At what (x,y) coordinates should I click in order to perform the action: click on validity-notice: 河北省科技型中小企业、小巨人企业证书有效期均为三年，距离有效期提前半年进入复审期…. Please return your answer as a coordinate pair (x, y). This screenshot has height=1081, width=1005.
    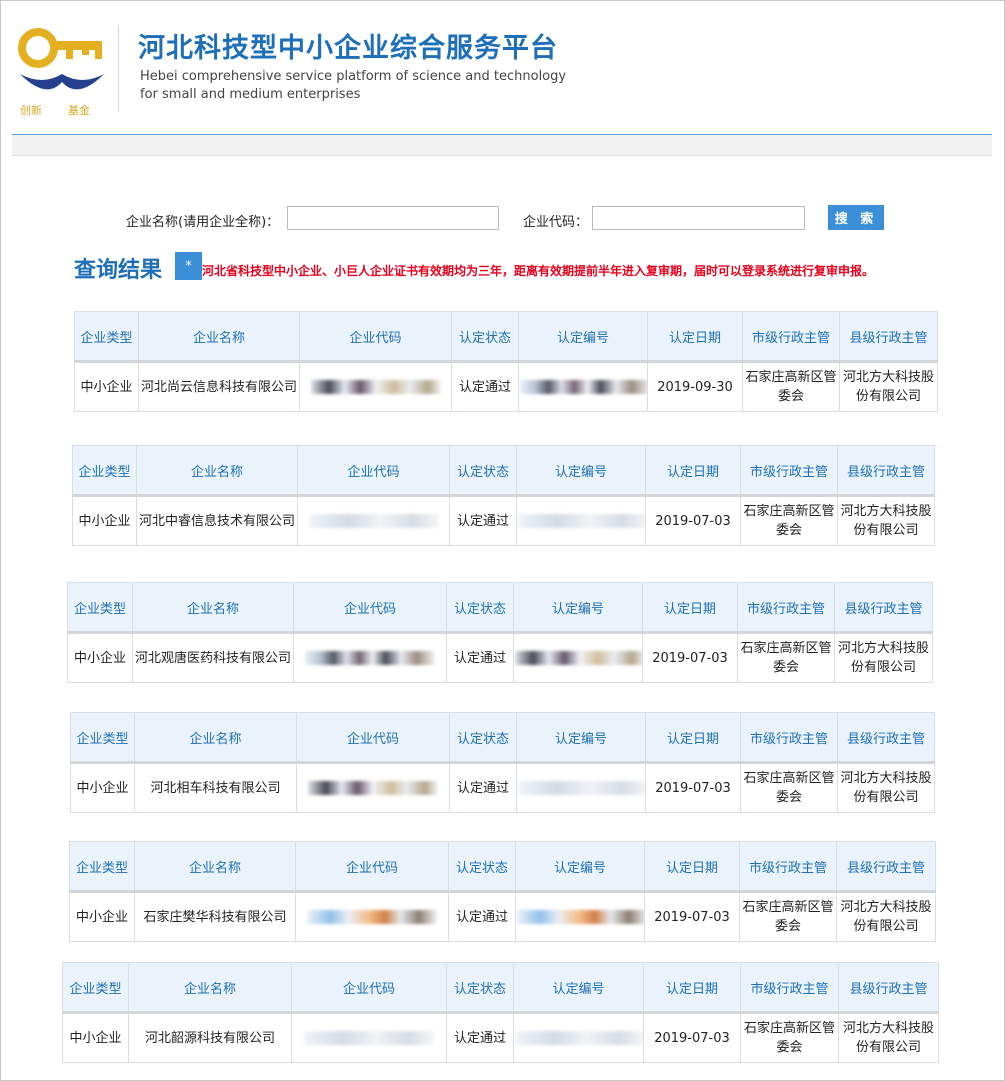
    Looking at the image, I should click on (538, 271).